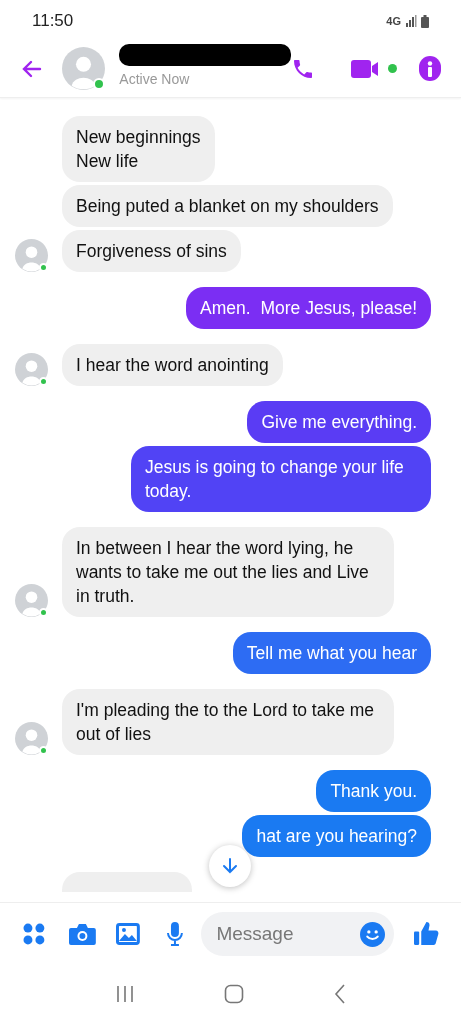 The height and width of the screenshot is (1024, 461). What do you see at coordinates (155, 79) in the screenshot?
I see `active-status: Active Now` at bounding box center [155, 79].